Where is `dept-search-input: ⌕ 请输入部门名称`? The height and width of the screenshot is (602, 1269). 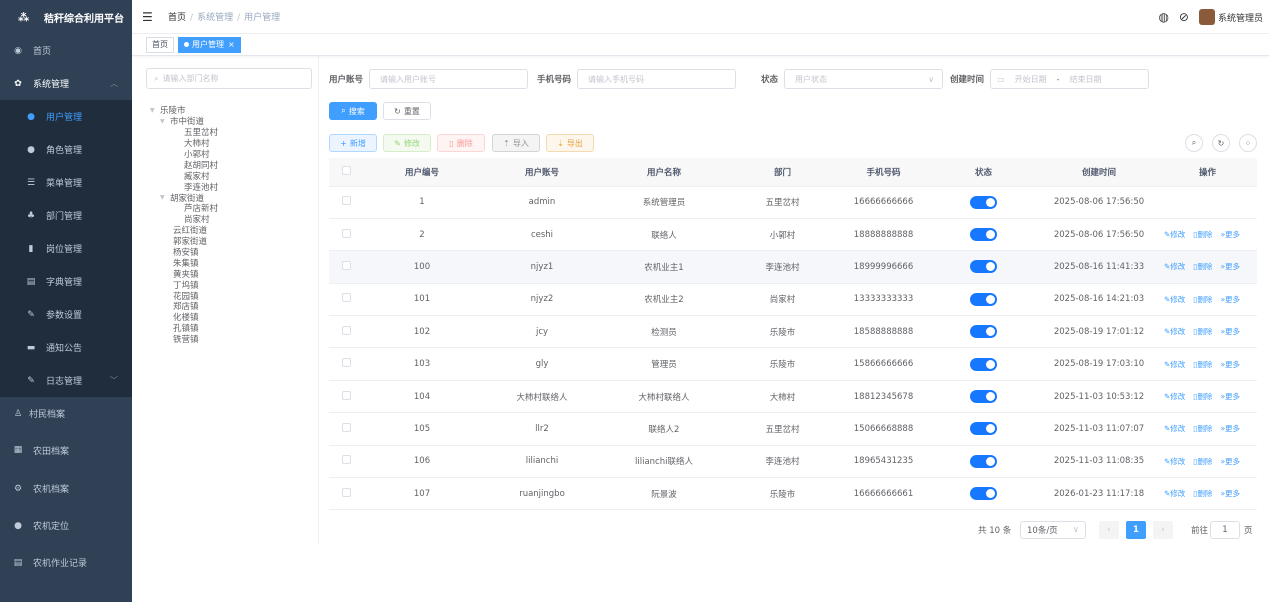 dept-search-input: ⌕ 请输入部门名称 is located at coordinates (229, 78).